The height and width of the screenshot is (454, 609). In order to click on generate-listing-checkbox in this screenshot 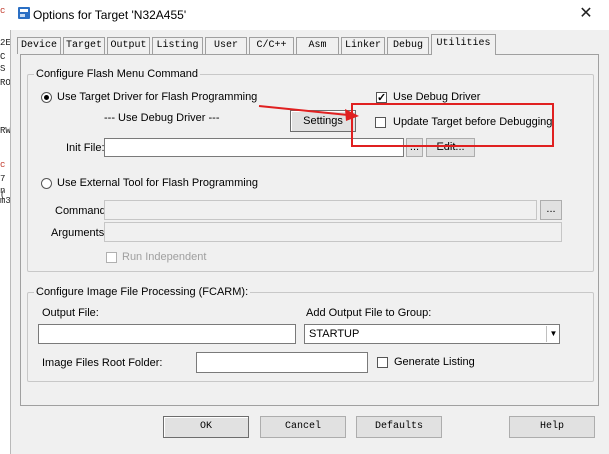, I will do `click(382, 362)`.